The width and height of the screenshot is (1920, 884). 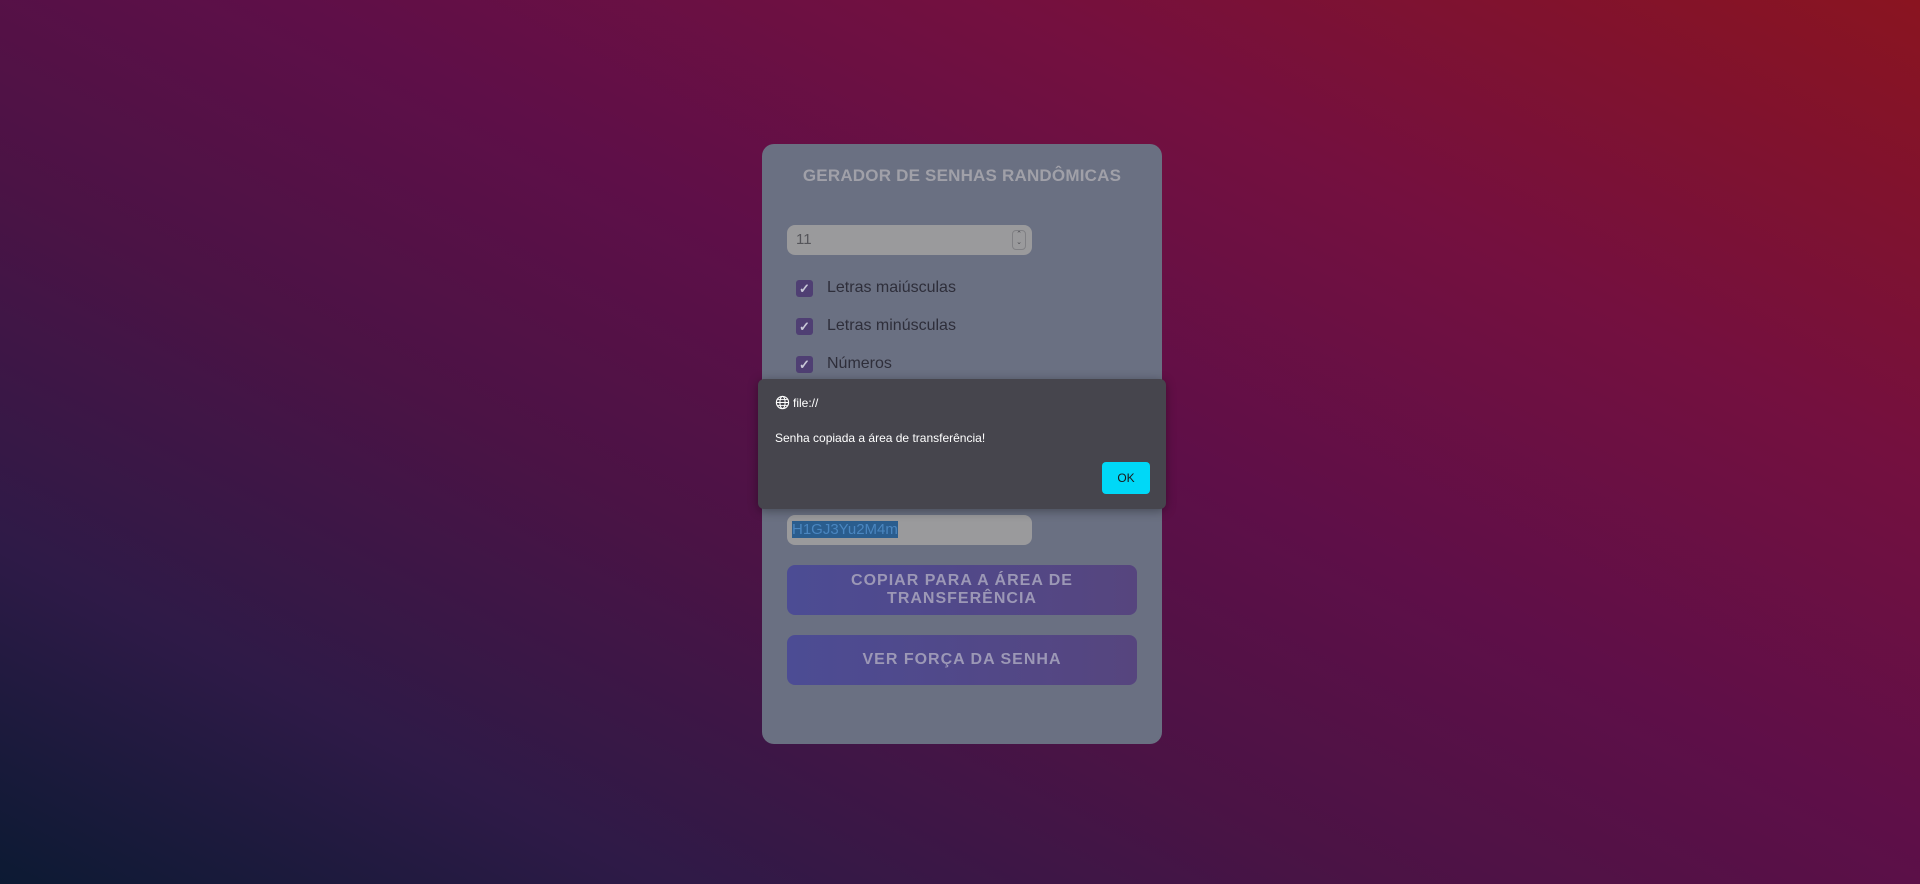 I want to click on password-output-field: H1GJ3Yu2M4m, so click(x=909, y=530).